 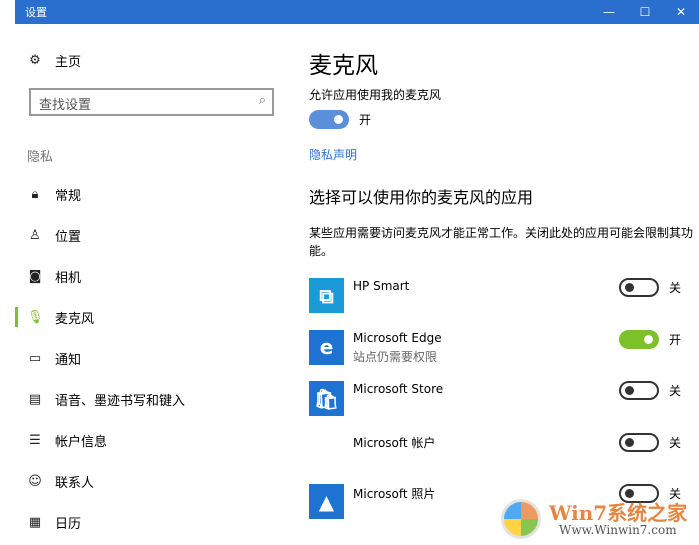 I want to click on contacts-icon: ☺, so click(x=35, y=481).